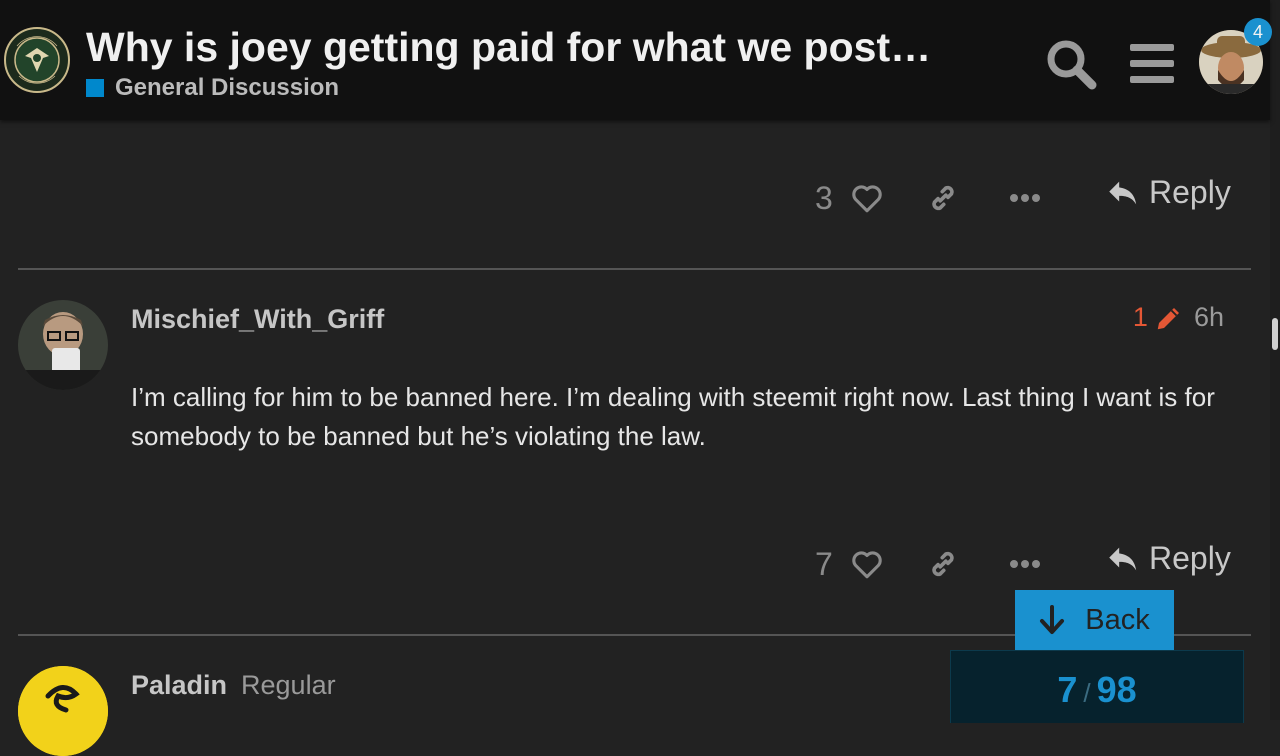  I want to click on pencil-icon, so click(1169, 318).